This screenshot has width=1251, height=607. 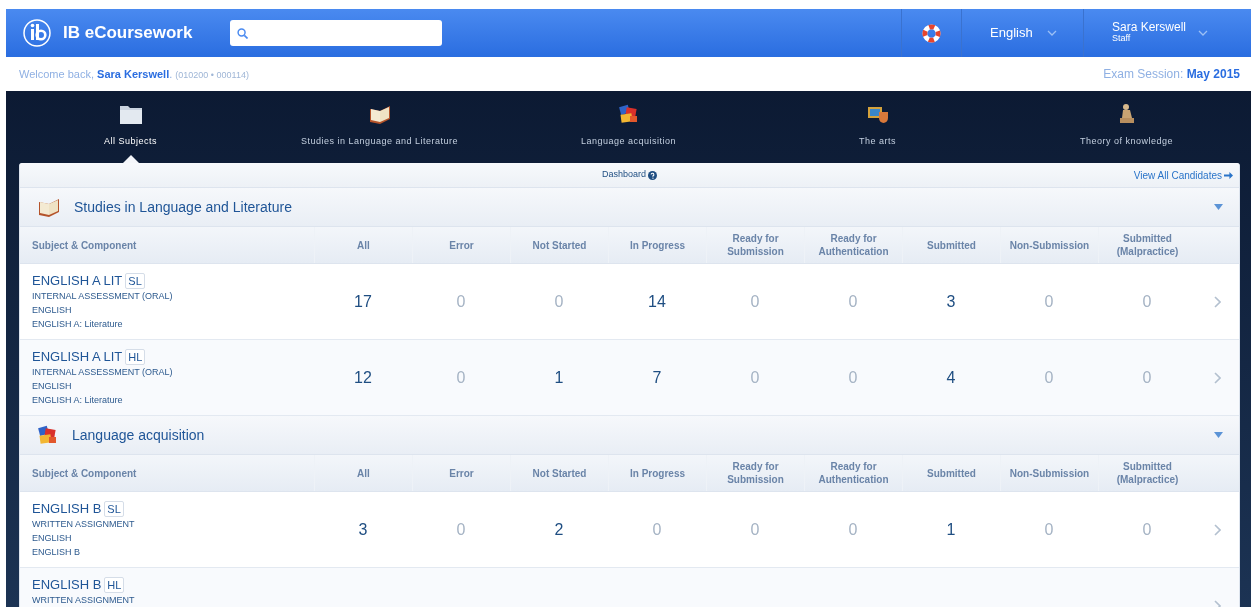 What do you see at coordinates (1126, 127) in the screenshot?
I see `subject-tab: Theory of knowledge` at bounding box center [1126, 127].